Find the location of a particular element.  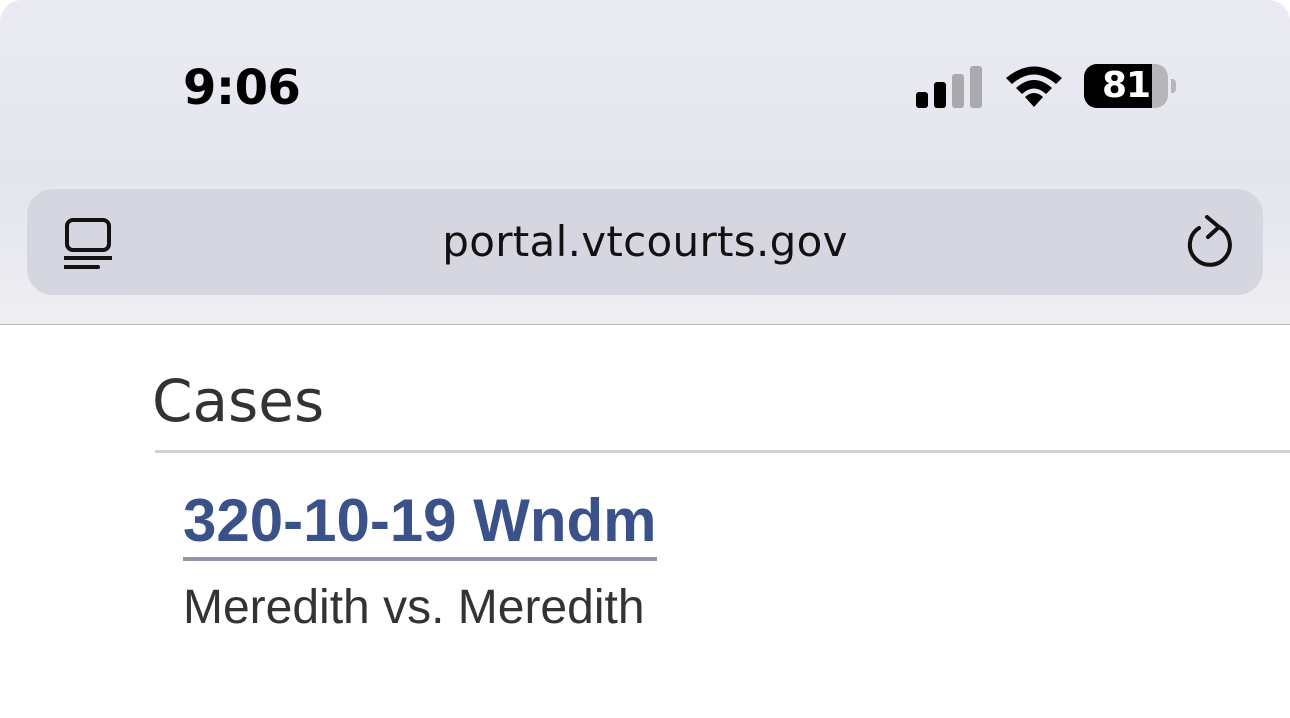

battery-icon: 81 is located at coordinates (1132, 87).